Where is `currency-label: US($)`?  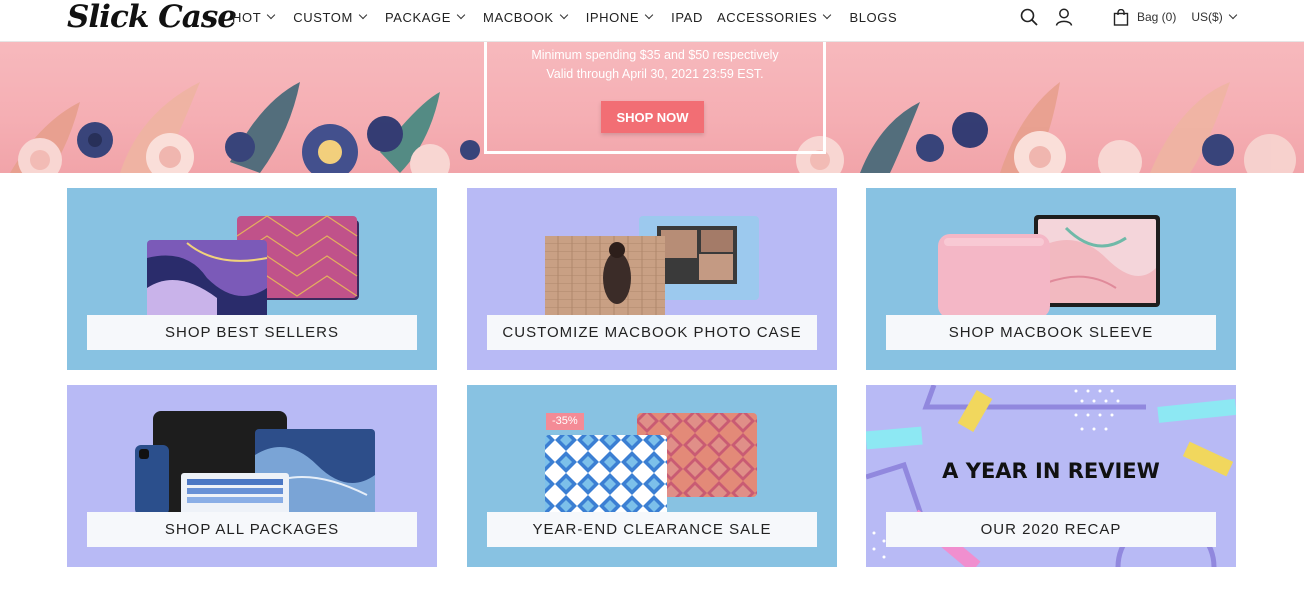
currency-label: US($) is located at coordinates (1207, 17).